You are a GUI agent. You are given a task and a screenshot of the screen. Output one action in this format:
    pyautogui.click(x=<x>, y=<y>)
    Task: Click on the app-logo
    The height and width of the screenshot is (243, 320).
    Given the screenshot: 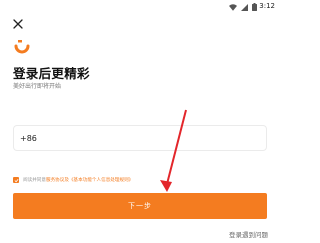 What is the action you would take?
    pyautogui.click(x=22, y=48)
    